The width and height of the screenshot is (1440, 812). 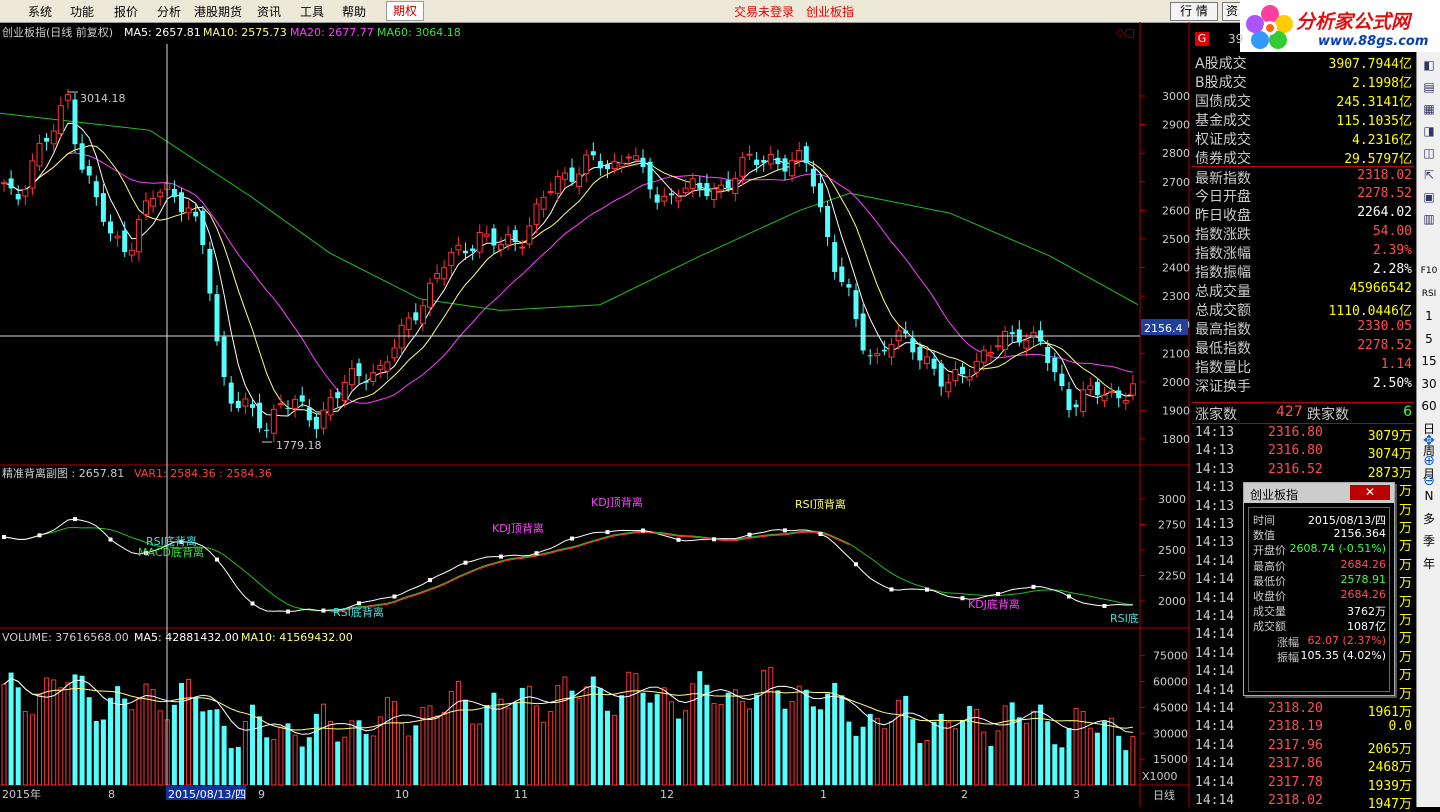 I want to click on toolbar-tool-icon: ▥, so click(x=1429, y=219).